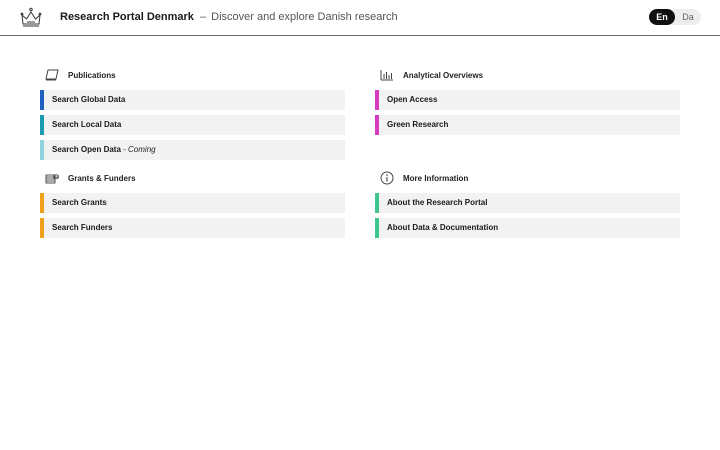 The height and width of the screenshot is (450, 720). I want to click on link-label: Green Research, so click(418, 124).